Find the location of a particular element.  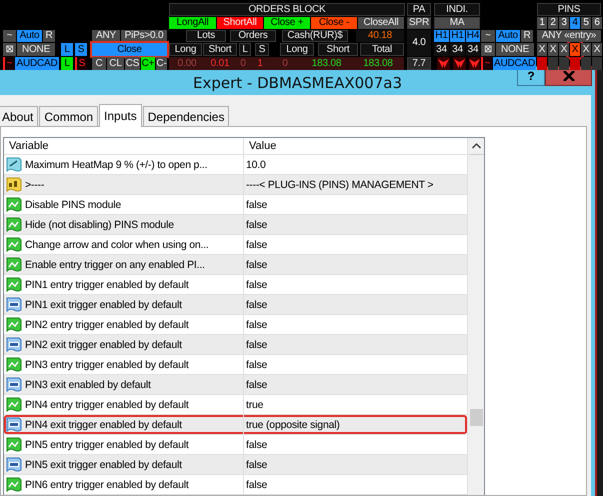

tab: Common is located at coordinates (68, 116).